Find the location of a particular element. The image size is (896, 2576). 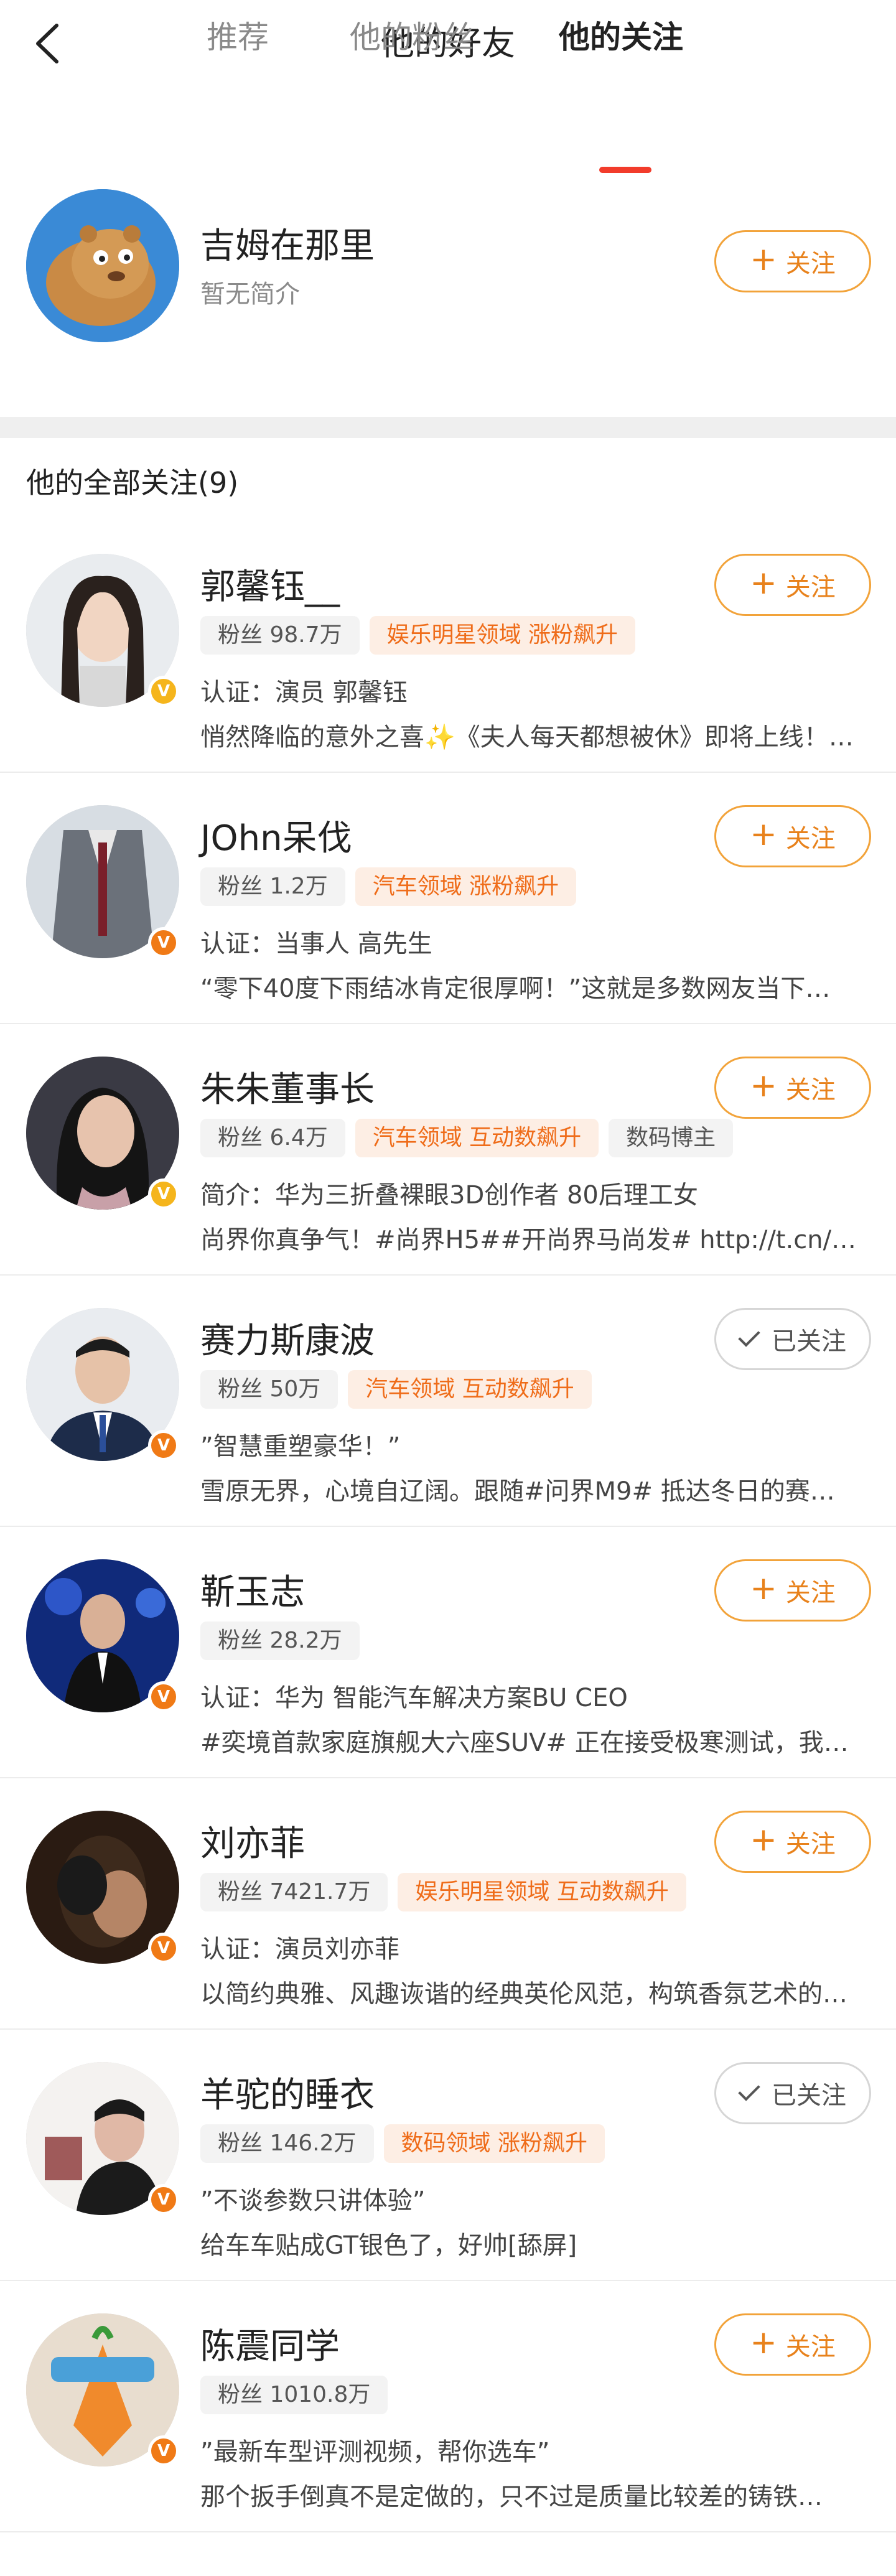

user-verification: ”不谈参数只讲体验” is located at coordinates (313, 2200).